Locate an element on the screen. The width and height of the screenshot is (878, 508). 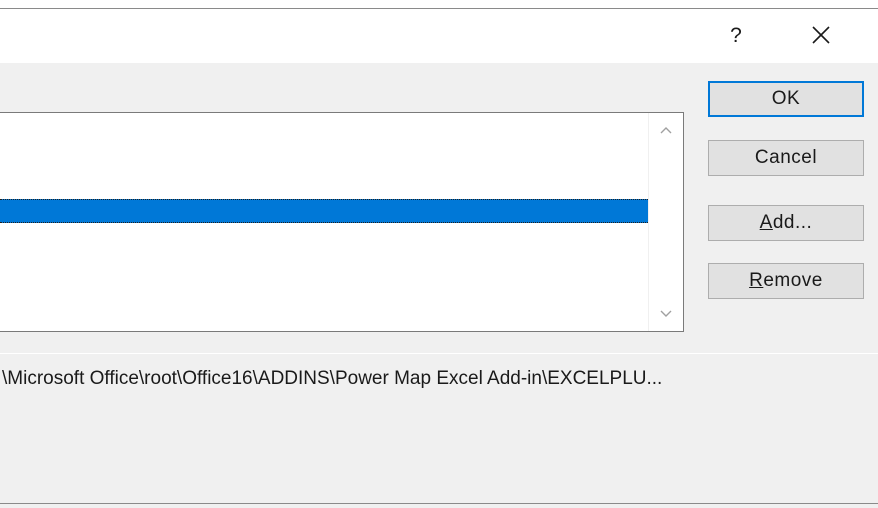
chevron-down-icon is located at coordinates (666, 313).